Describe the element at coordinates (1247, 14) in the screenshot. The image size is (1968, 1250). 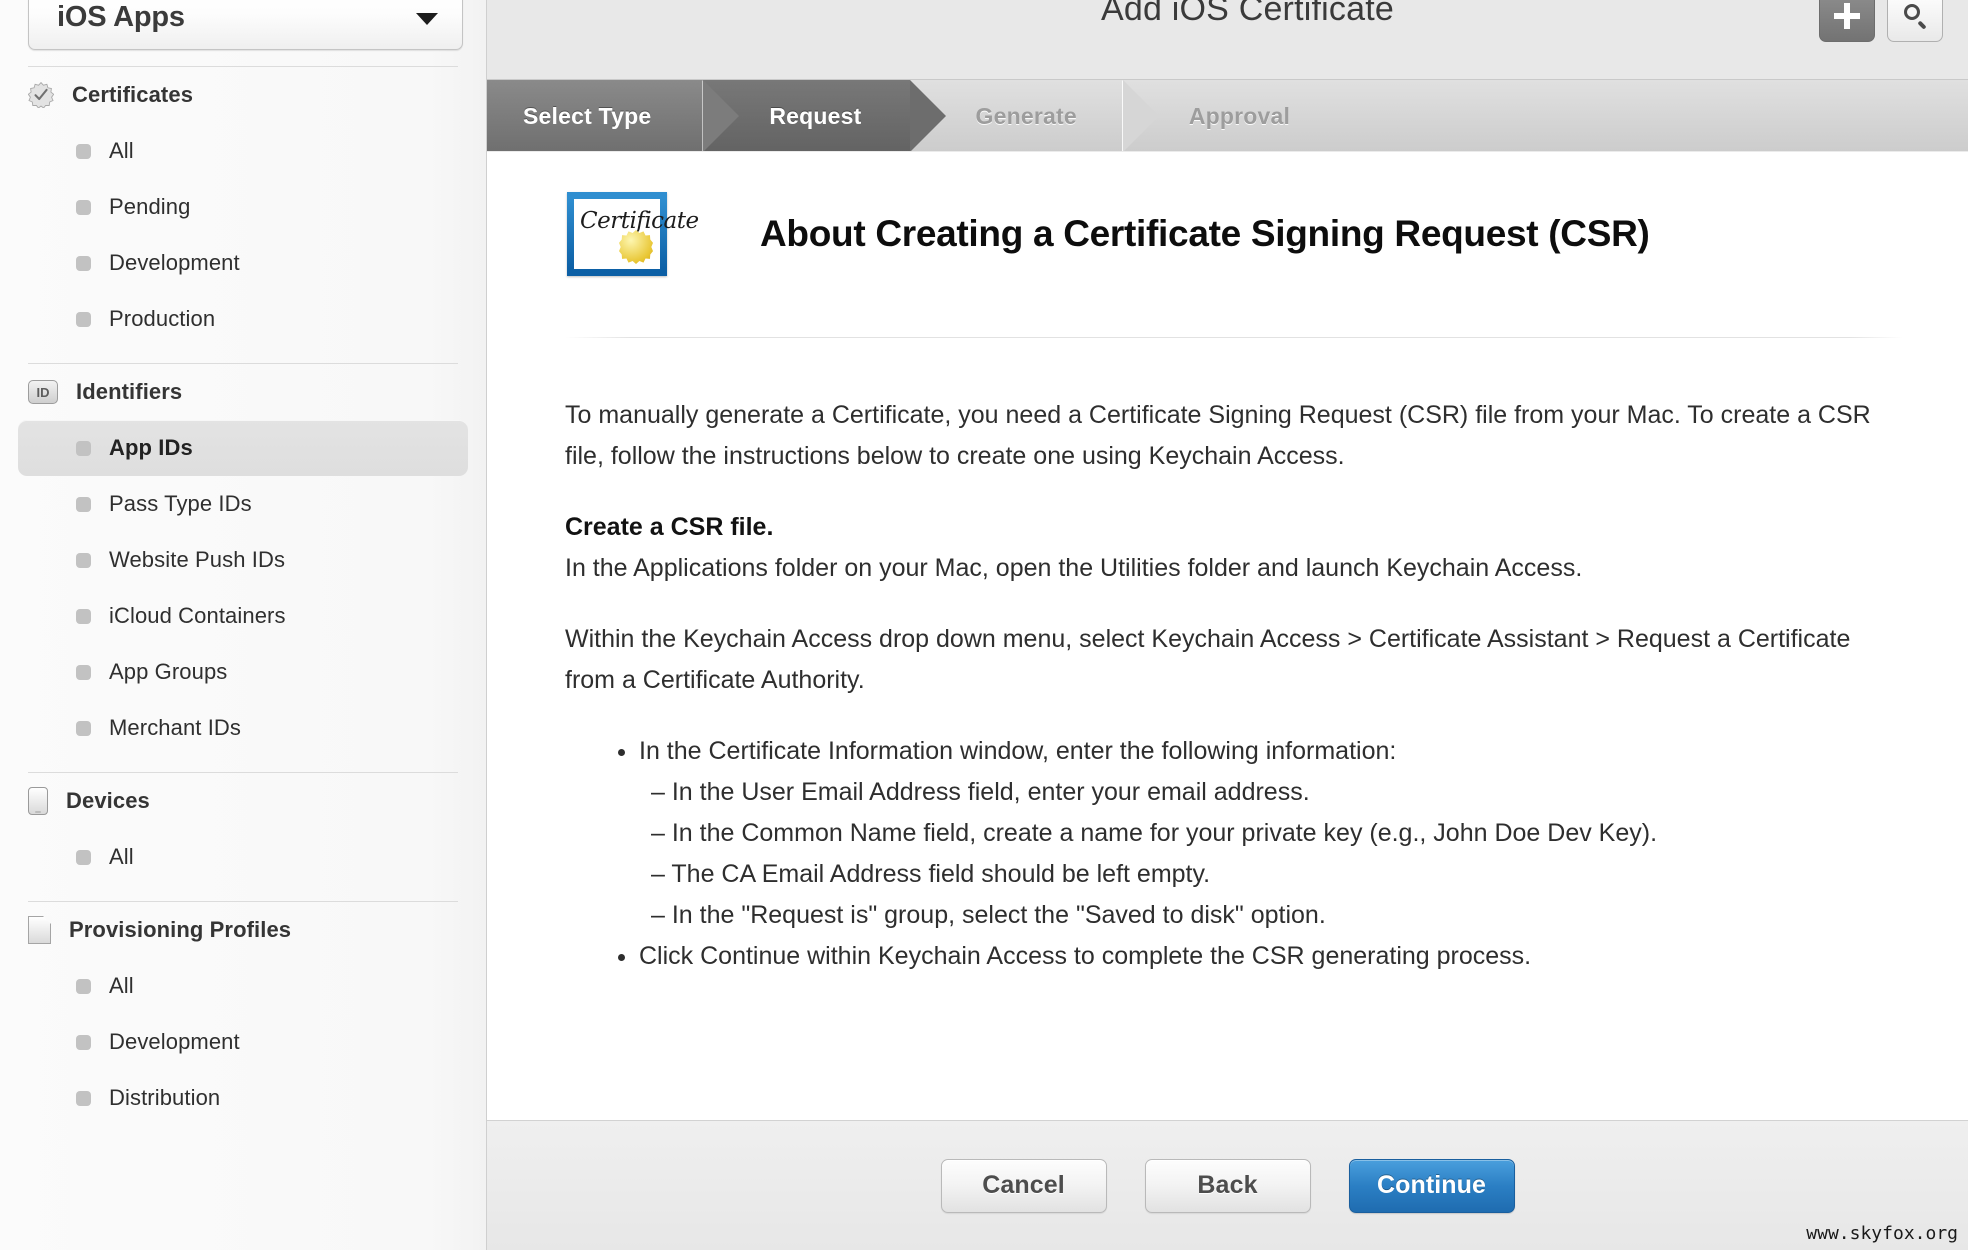
I see `page-title: Add iOS Certificate` at that location.